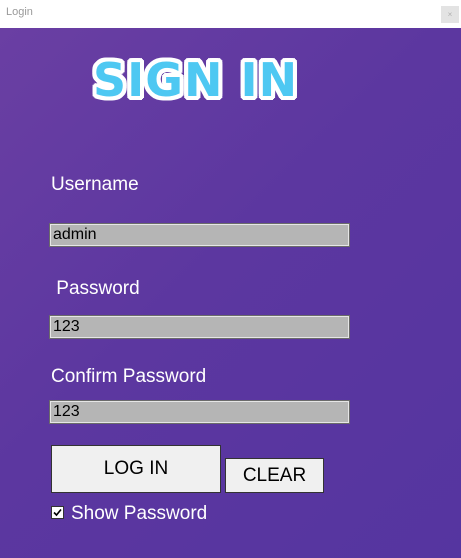  Describe the element at coordinates (199, 235) in the screenshot. I see `username-input` at that location.